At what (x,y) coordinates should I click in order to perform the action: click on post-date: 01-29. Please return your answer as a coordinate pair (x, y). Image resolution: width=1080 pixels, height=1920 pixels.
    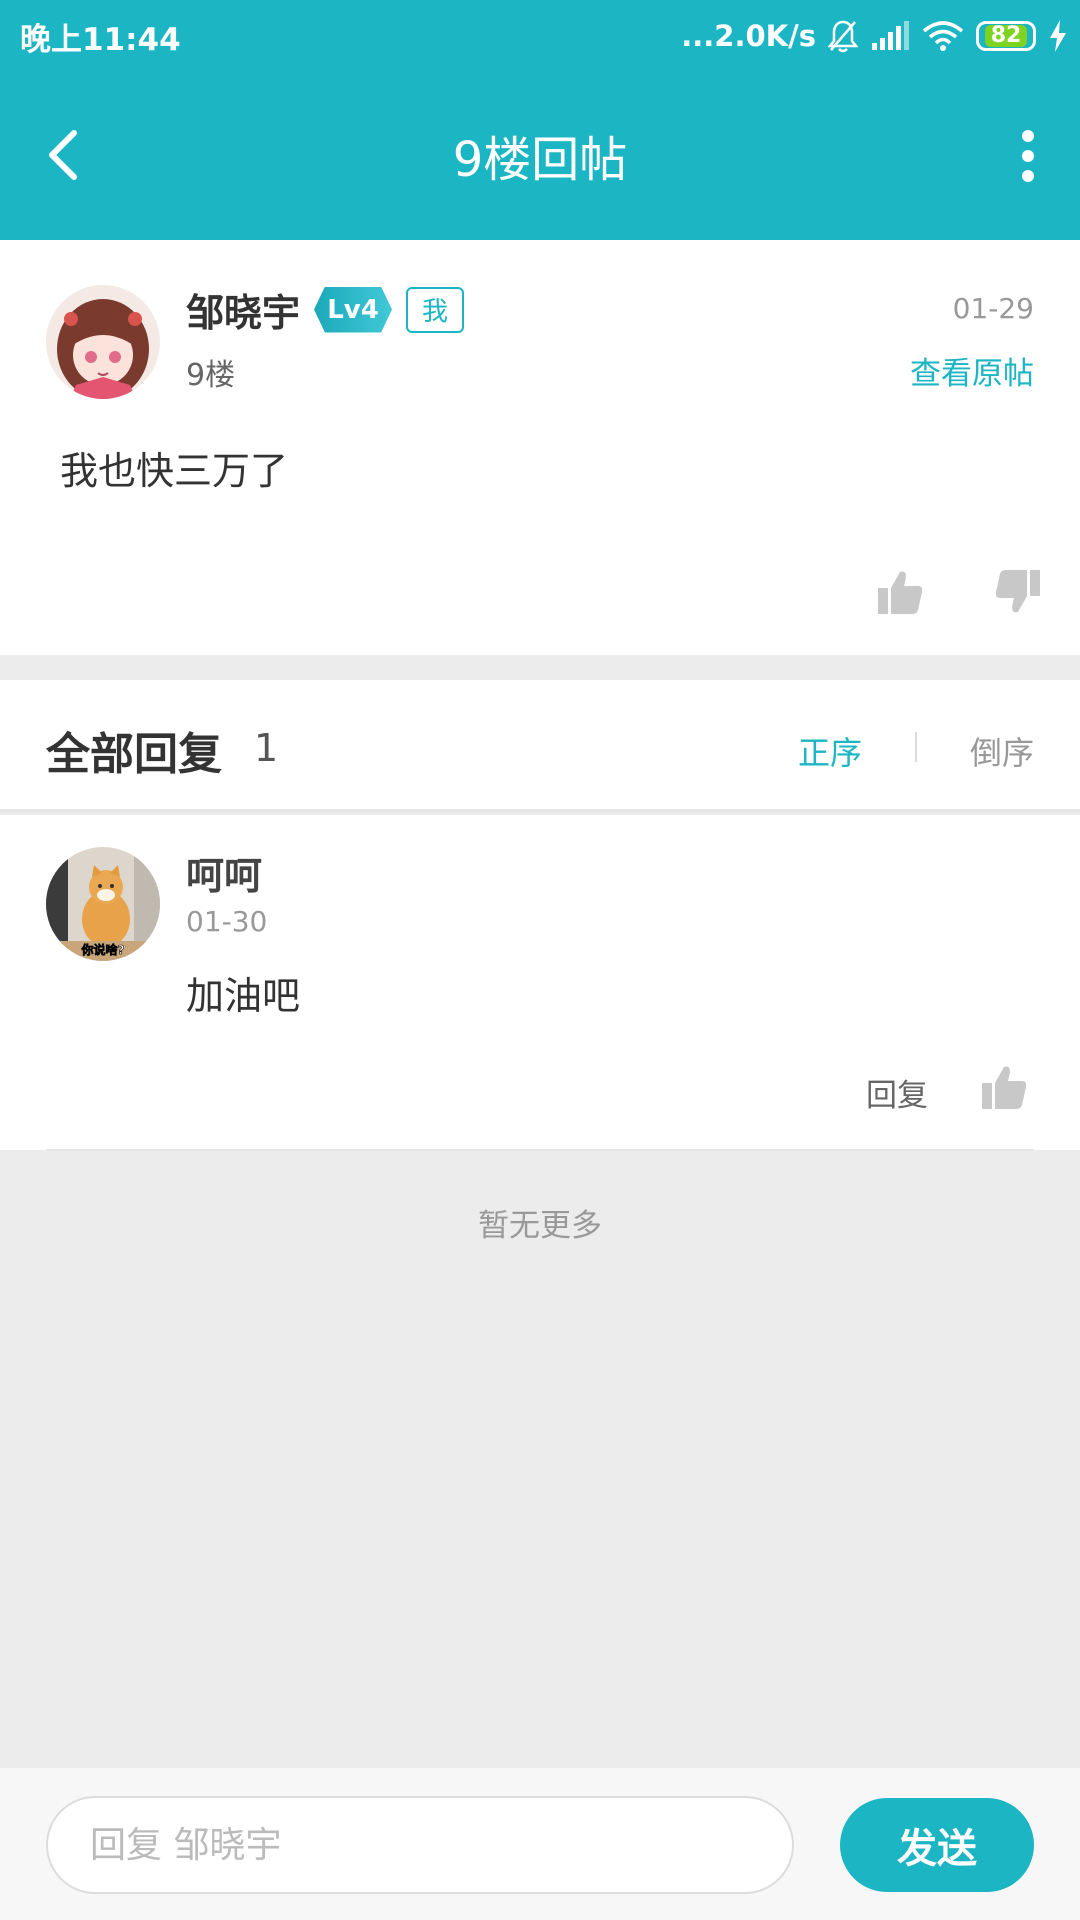
    Looking at the image, I should click on (993, 308).